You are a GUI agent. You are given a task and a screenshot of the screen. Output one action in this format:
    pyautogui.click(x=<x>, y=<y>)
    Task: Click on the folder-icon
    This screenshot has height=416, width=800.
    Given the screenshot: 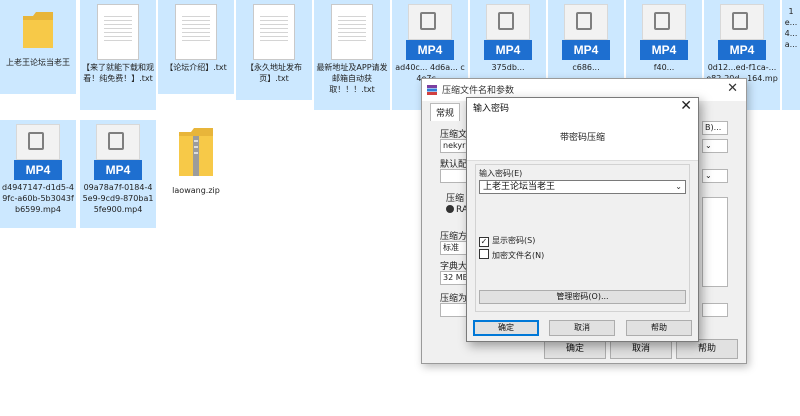 What is the action you would take?
    pyautogui.click(x=38, y=30)
    